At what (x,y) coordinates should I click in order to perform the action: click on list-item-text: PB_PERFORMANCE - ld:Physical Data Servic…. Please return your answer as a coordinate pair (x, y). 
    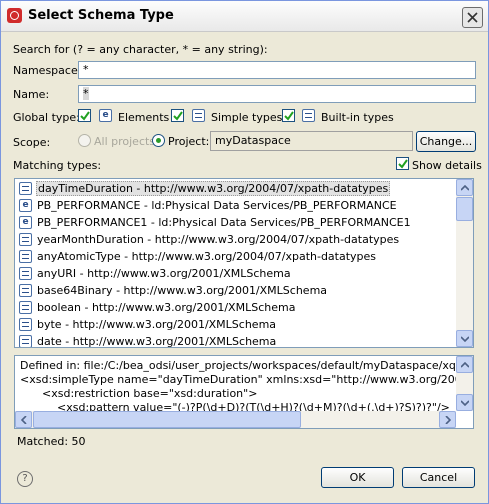
    Looking at the image, I should click on (217, 205).